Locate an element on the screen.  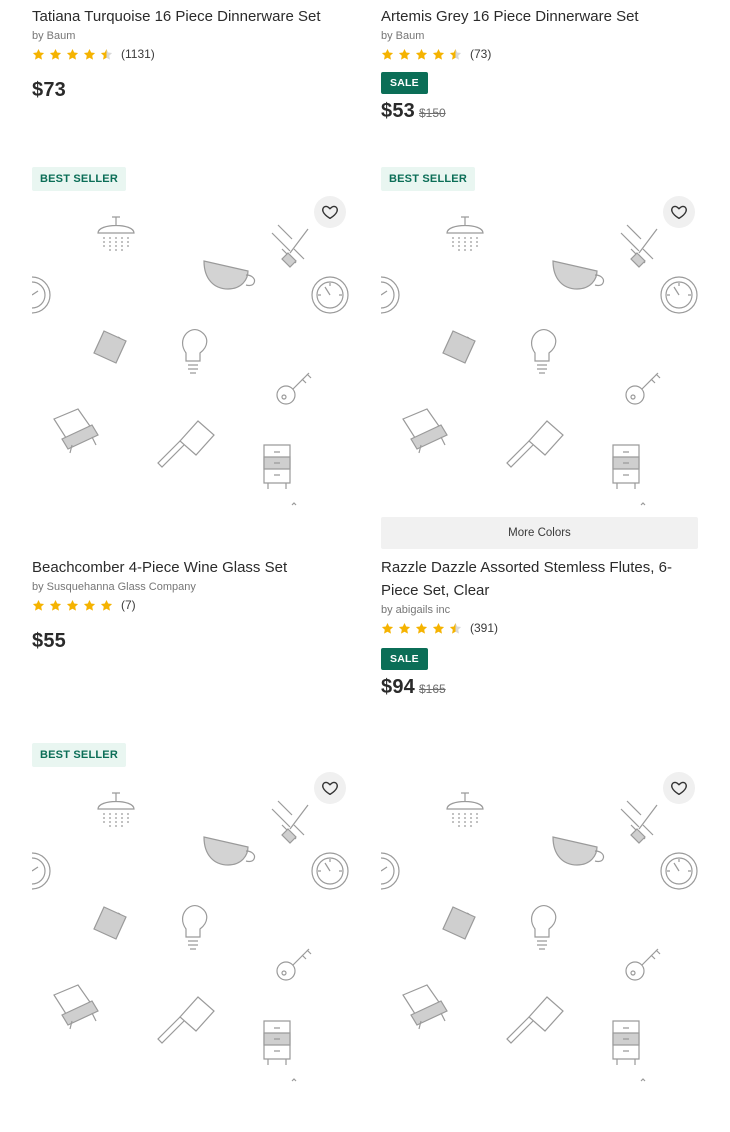
product-rating: (391) is located at coordinates (539, 628).